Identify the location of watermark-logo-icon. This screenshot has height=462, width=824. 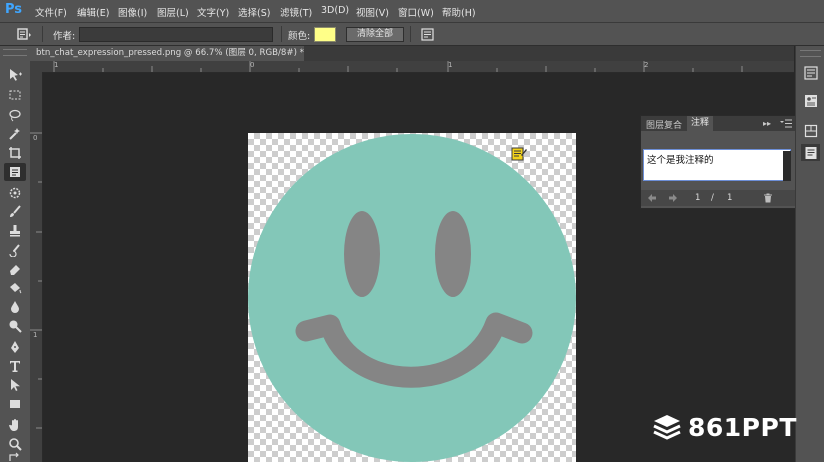
(667, 427).